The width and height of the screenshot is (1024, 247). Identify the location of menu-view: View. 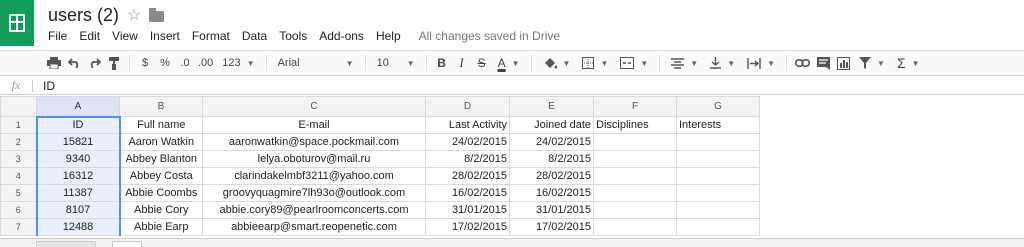
(125, 36).